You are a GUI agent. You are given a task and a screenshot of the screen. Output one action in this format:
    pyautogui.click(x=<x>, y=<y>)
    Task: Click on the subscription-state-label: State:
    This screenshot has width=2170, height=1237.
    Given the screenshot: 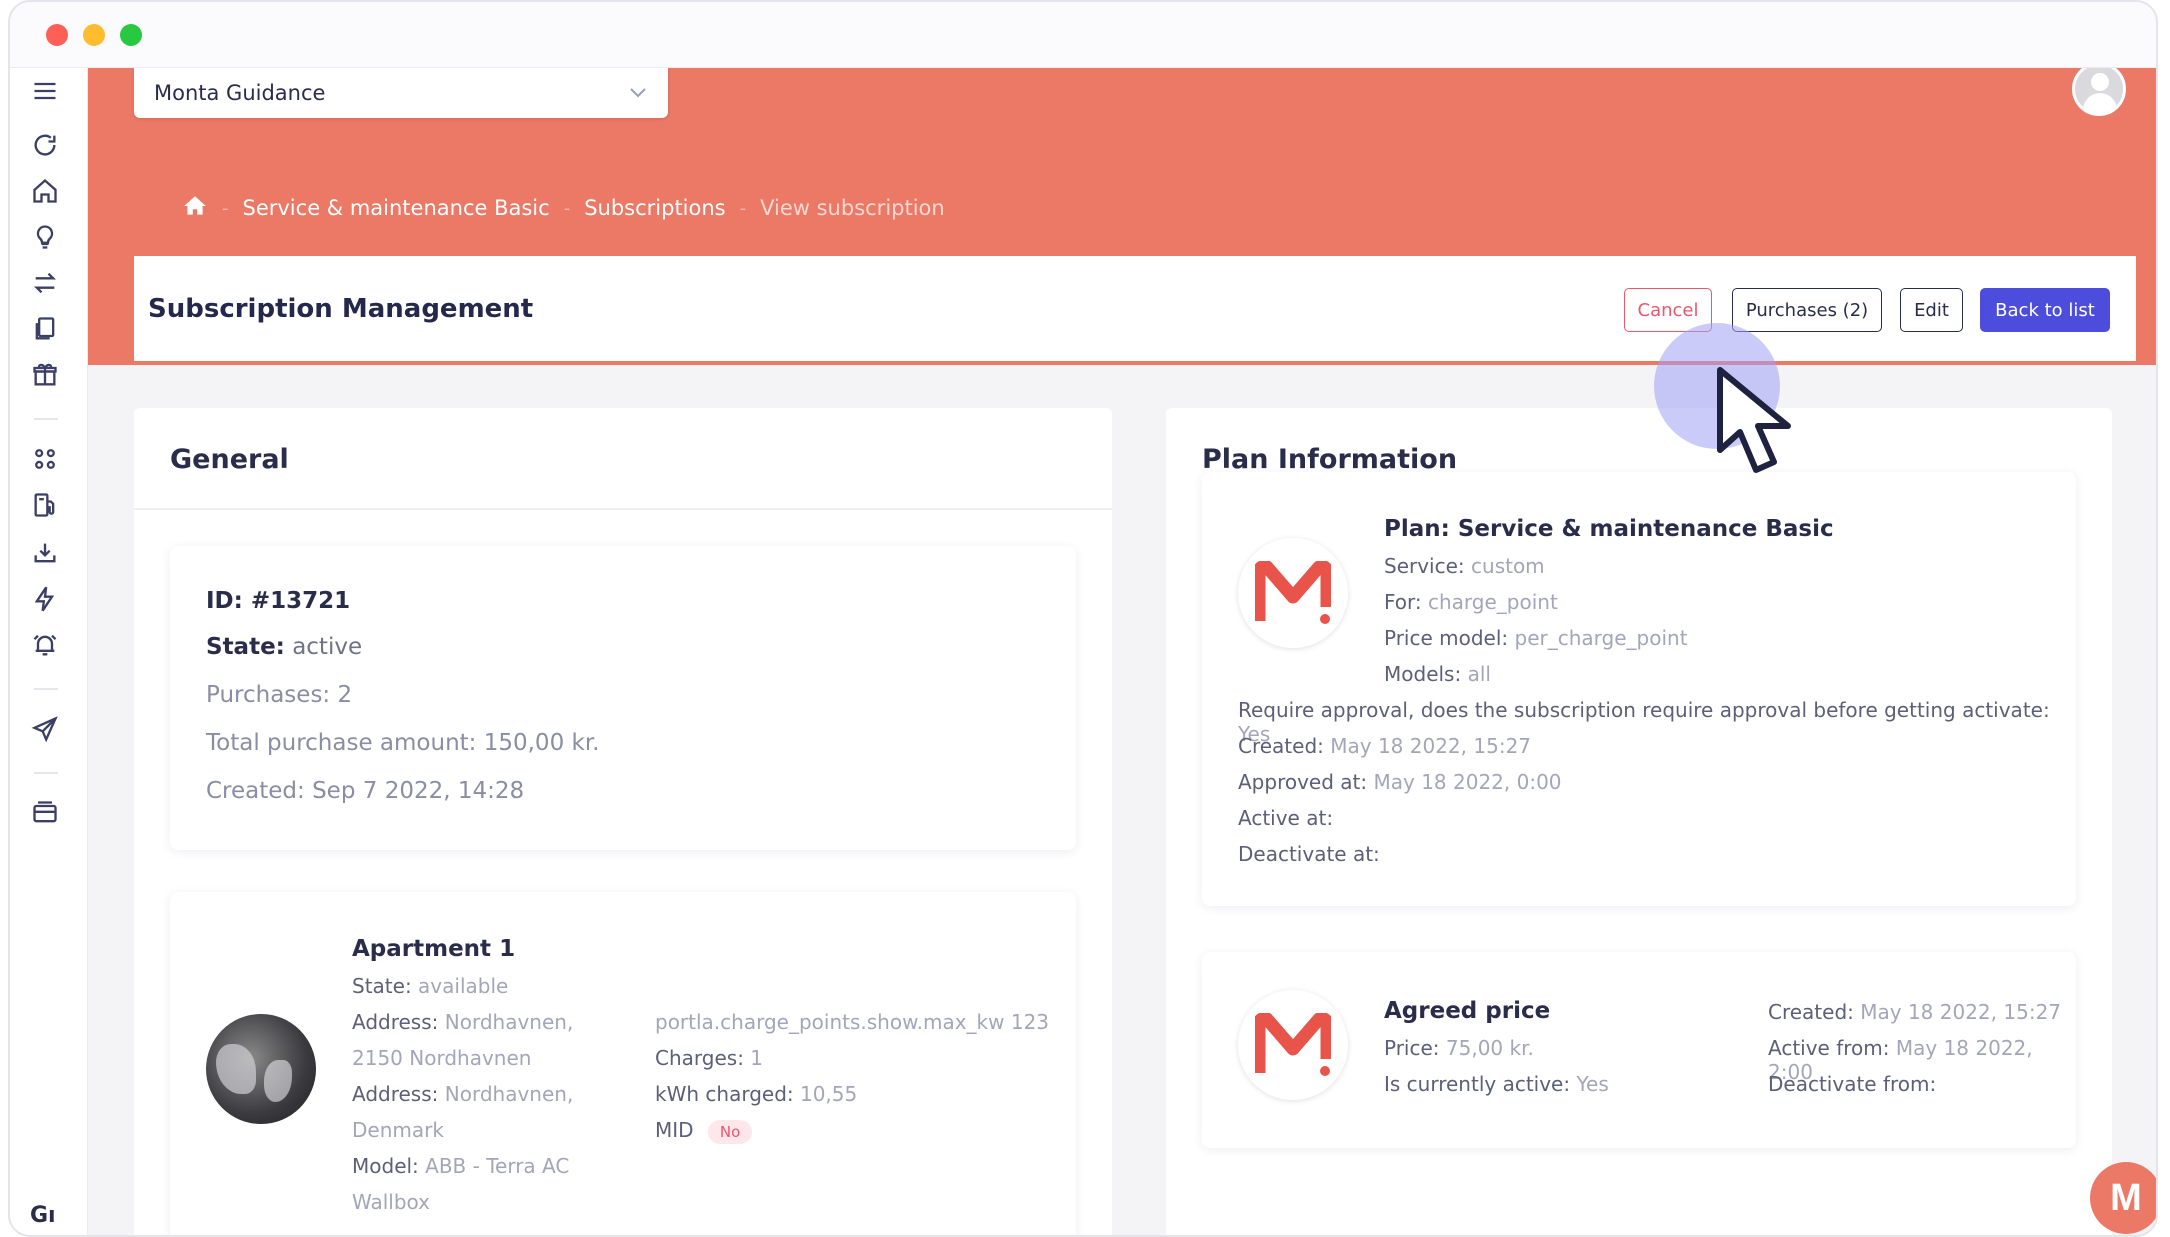 What is the action you would take?
    pyautogui.click(x=245, y=647)
    